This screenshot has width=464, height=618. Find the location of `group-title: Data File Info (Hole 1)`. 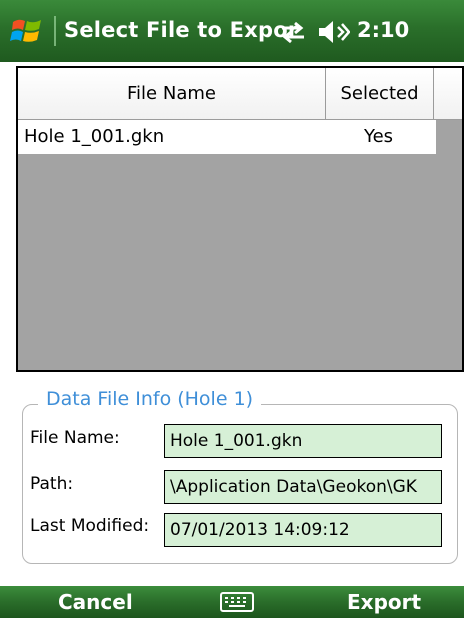

group-title: Data File Info (Hole 1) is located at coordinates (150, 399).